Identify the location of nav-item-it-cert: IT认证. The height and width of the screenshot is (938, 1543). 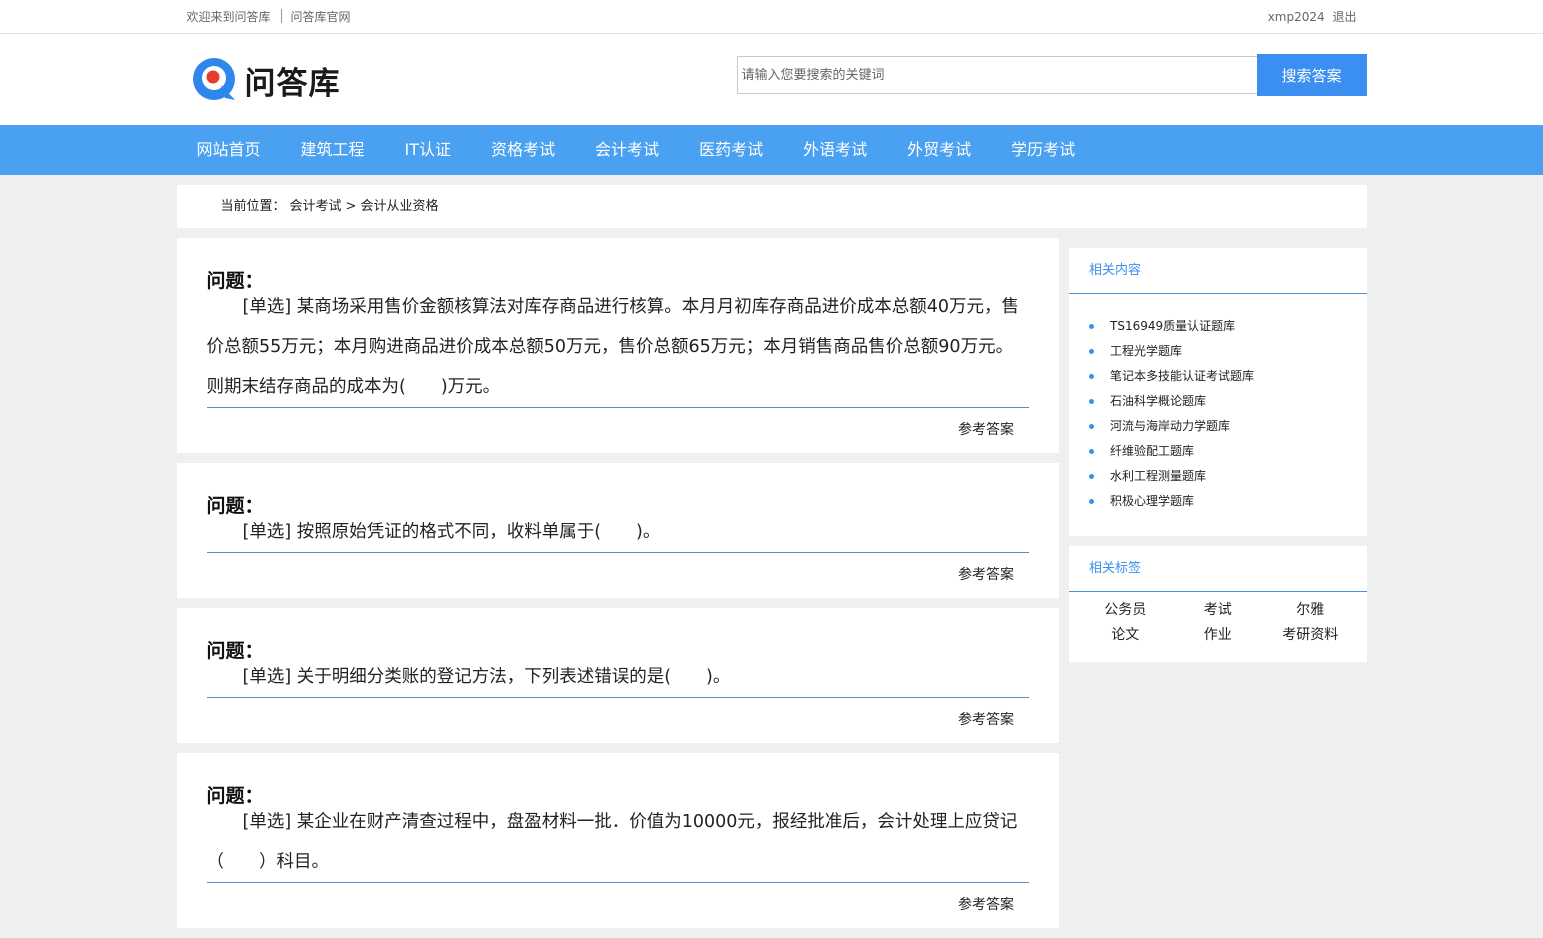
(428, 150).